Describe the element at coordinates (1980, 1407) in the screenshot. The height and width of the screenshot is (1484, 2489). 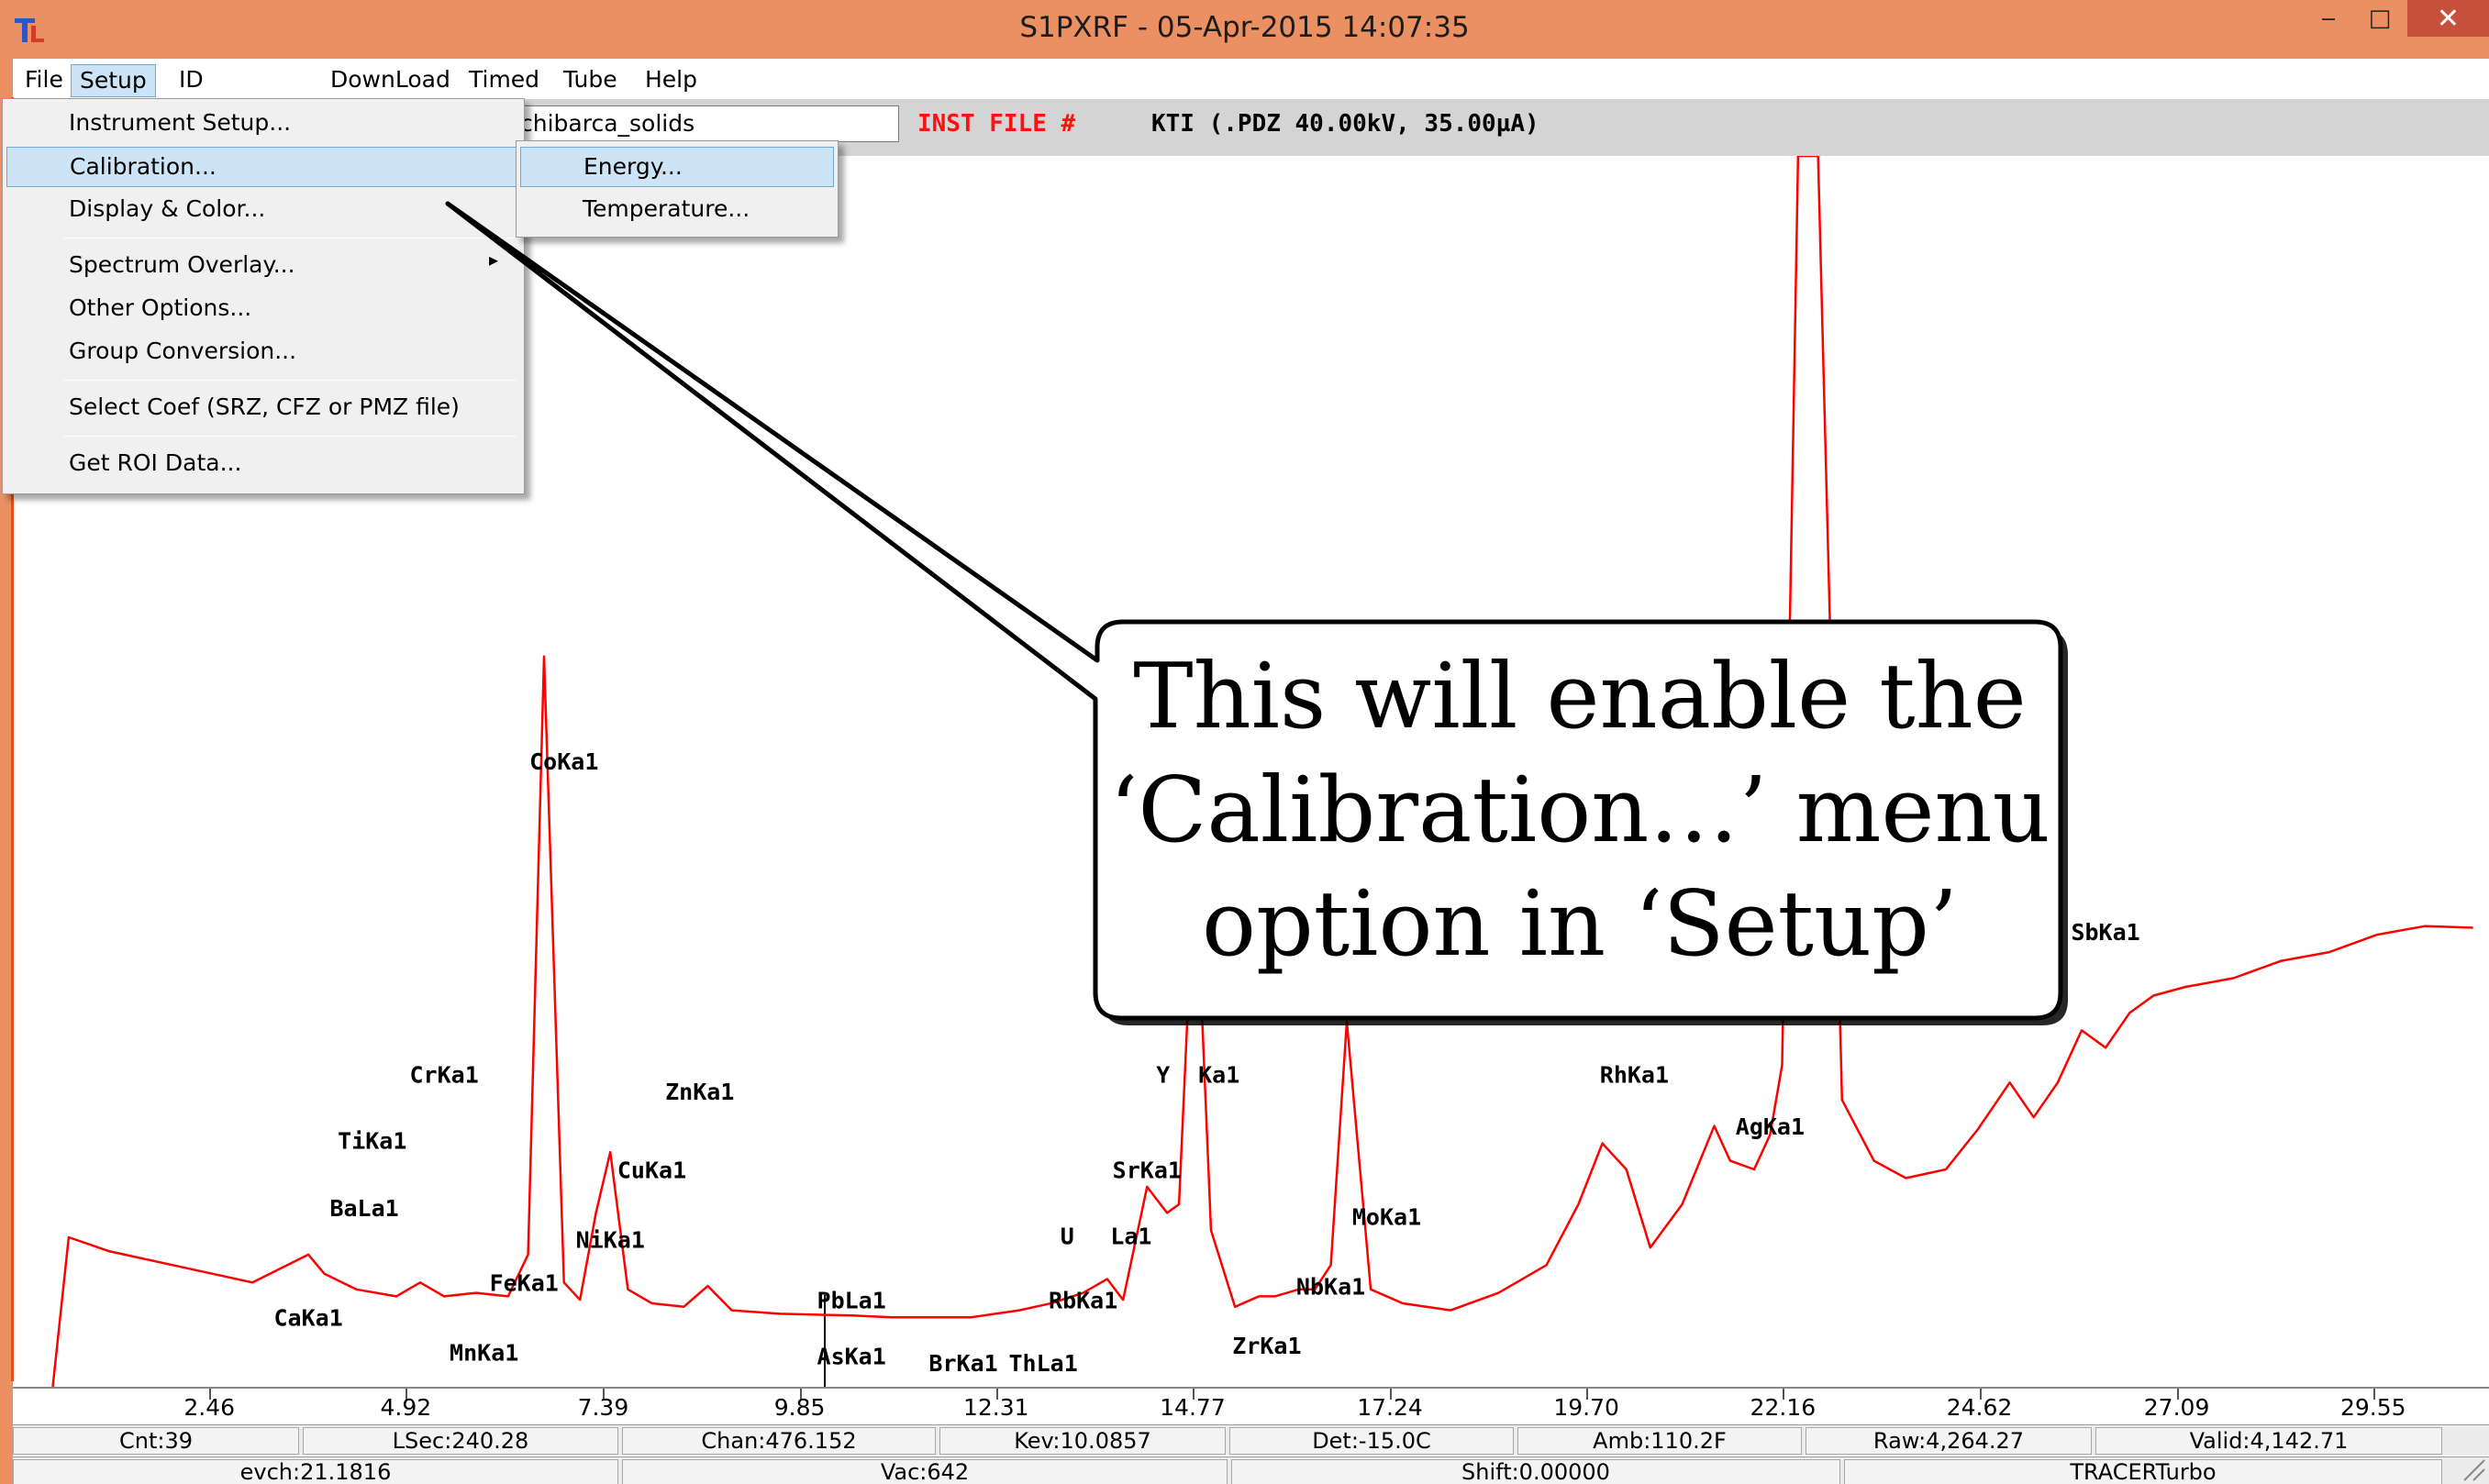
I see `axis-tick-label: 24.62` at that location.